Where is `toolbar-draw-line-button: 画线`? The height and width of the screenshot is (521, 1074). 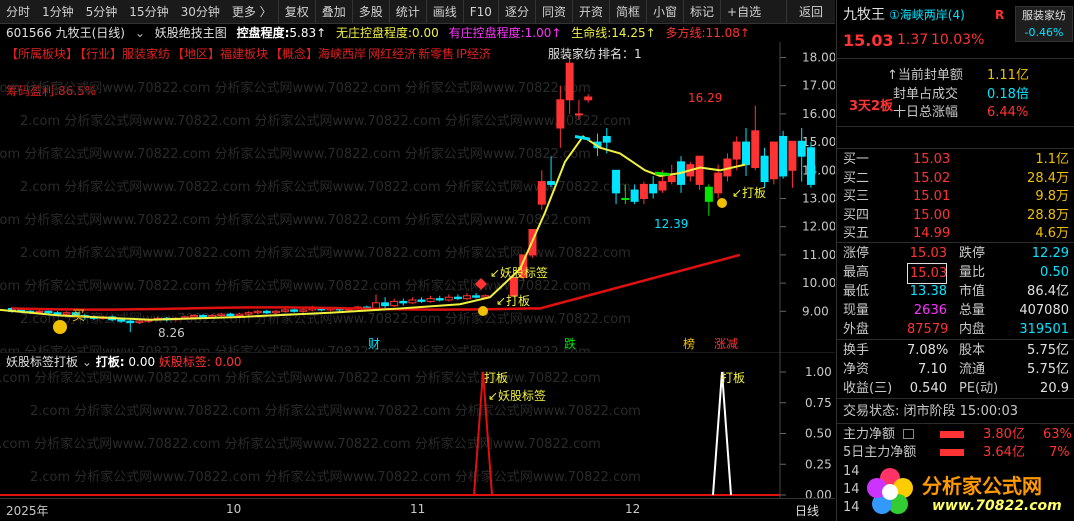
toolbar-draw-line-button: 画线 is located at coordinates (444, 12).